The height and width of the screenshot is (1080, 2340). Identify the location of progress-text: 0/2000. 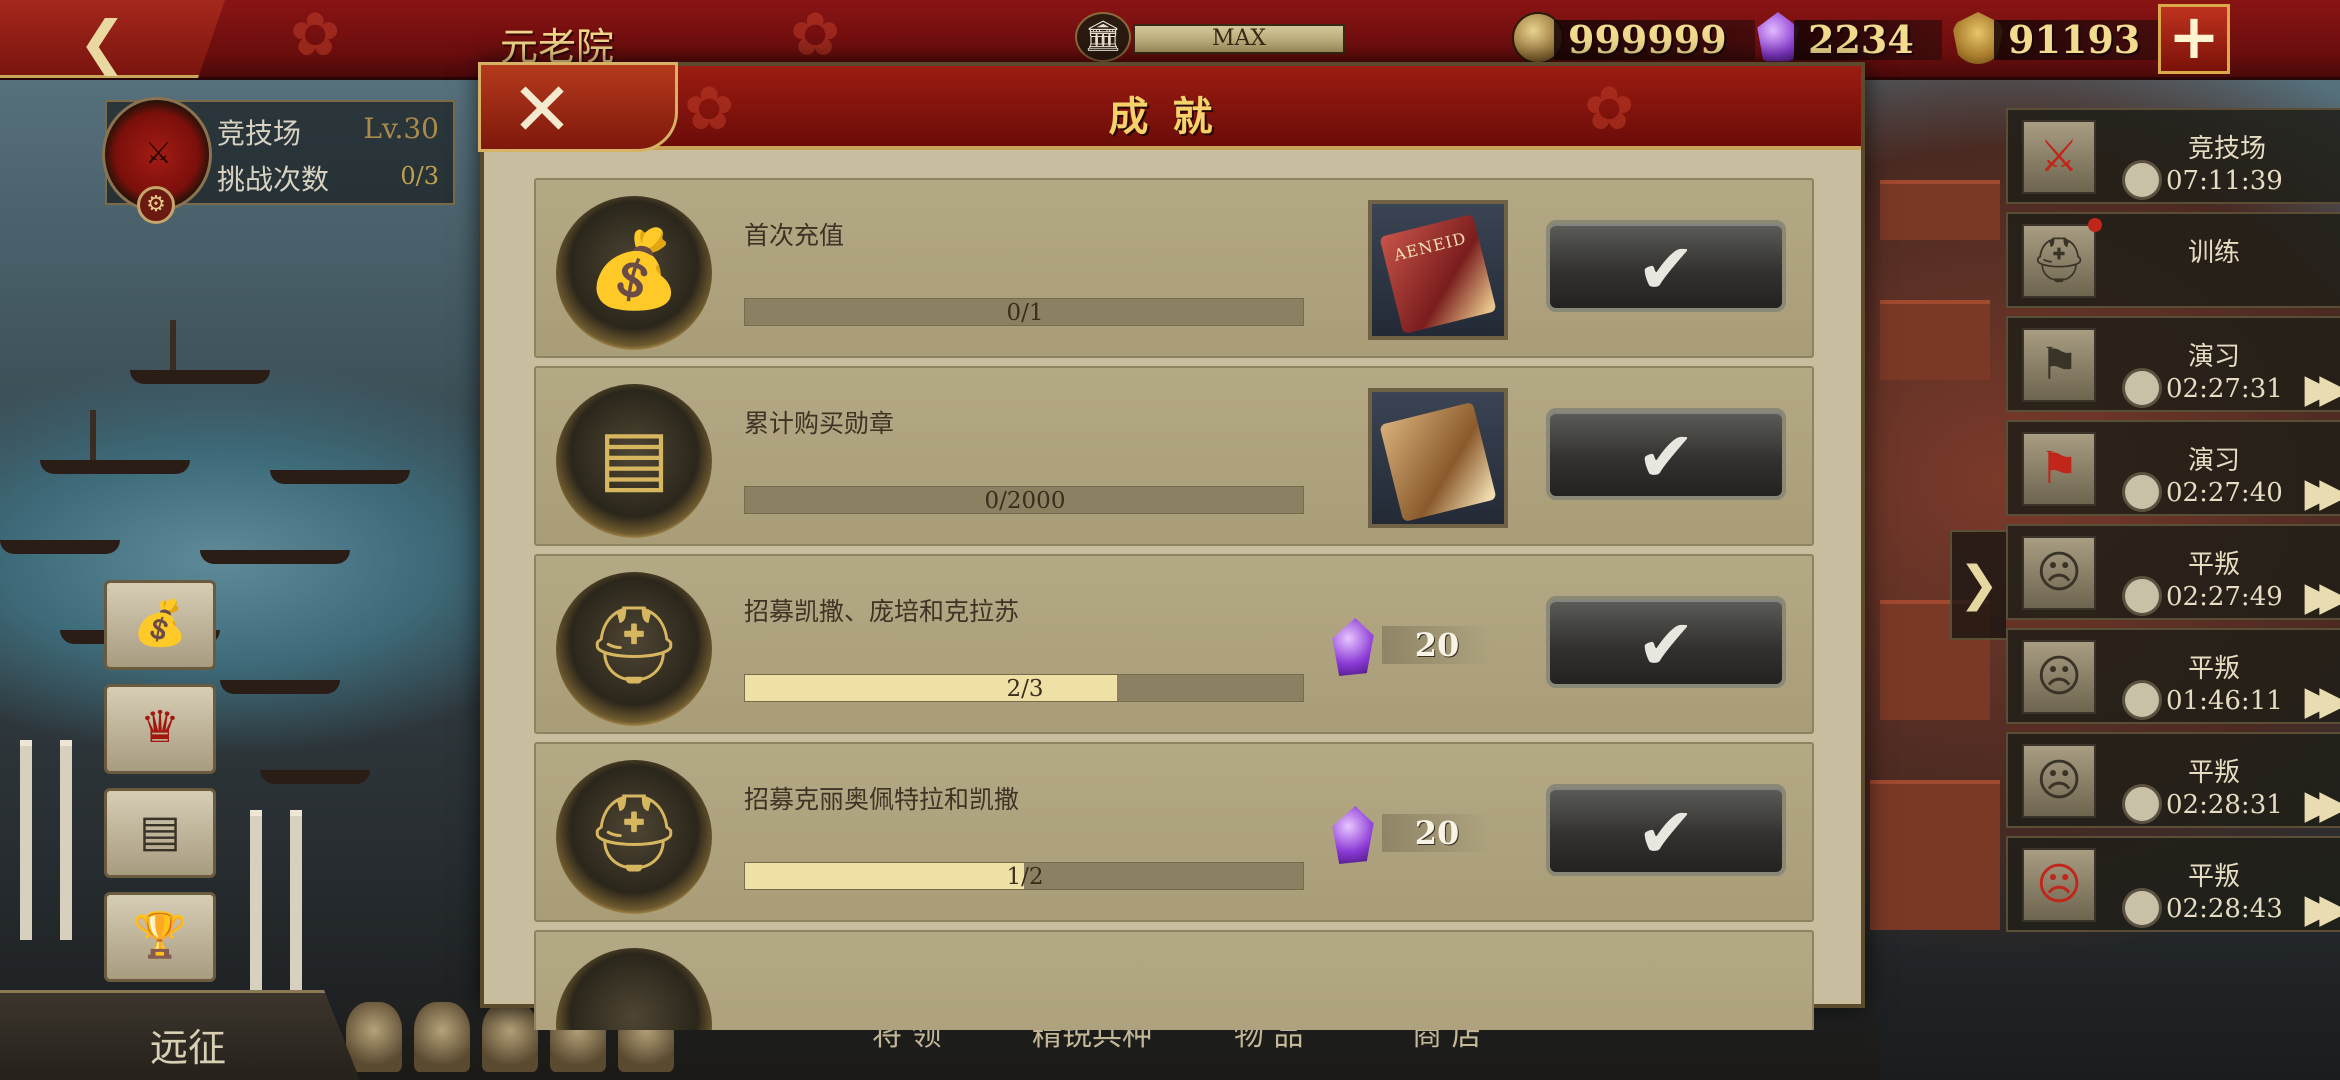
(1025, 501).